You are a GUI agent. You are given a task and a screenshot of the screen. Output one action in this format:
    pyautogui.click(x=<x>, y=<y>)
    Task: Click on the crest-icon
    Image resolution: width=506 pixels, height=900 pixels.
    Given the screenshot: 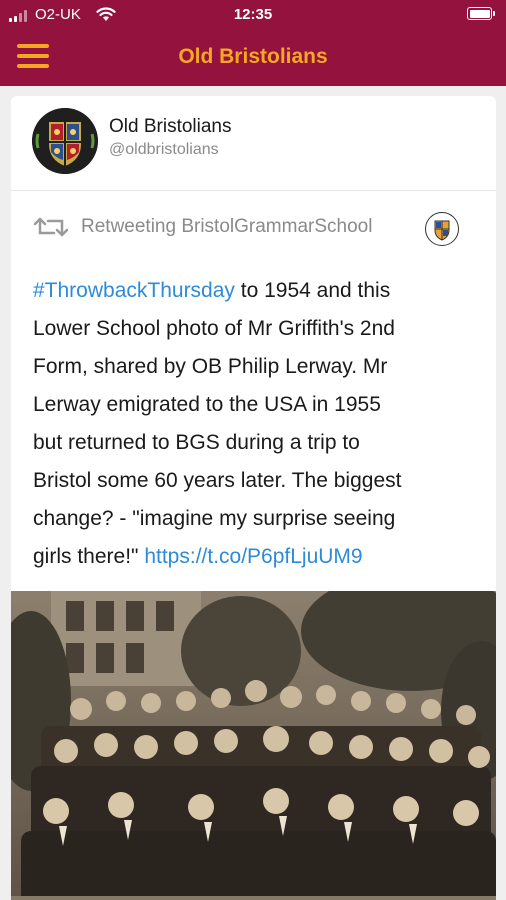 What is the action you would take?
    pyautogui.click(x=65, y=141)
    